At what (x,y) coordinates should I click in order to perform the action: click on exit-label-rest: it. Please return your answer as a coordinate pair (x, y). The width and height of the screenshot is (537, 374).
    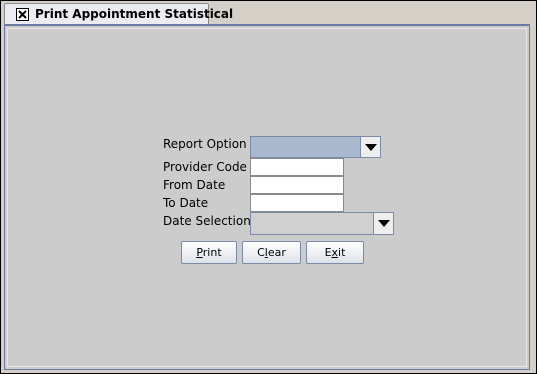
    Looking at the image, I should click on (342, 252).